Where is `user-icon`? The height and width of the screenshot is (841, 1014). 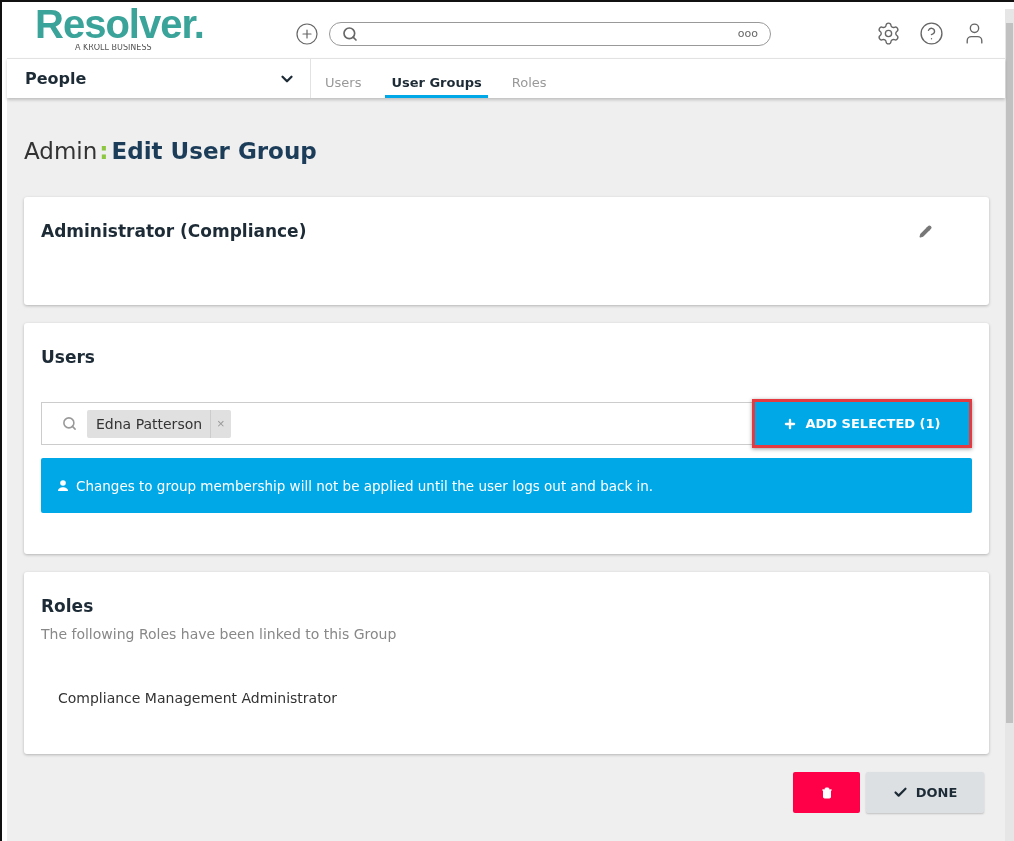 user-icon is located at coordinates (63, 485).